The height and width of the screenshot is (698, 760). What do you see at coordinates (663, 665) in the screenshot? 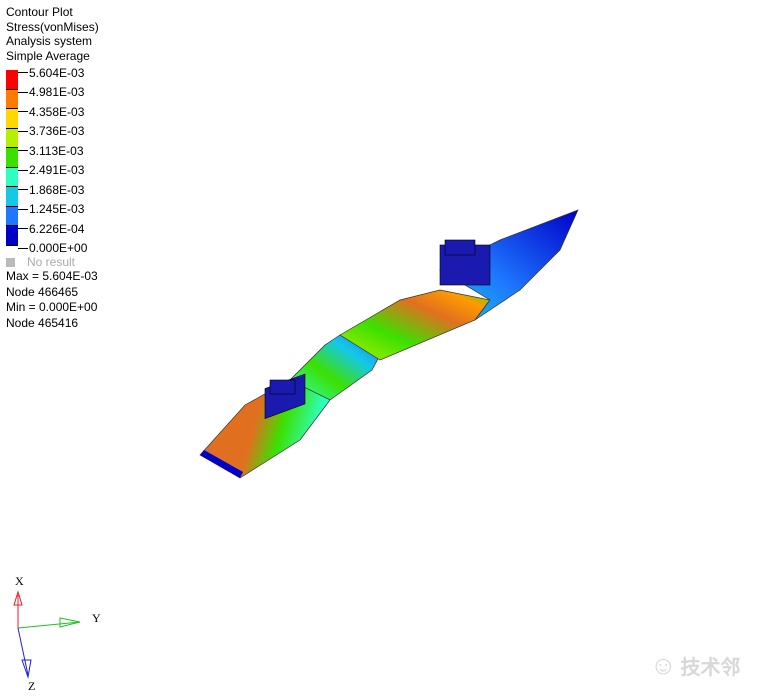
I see `watermark-logo-icon: ☺` at bounding box center [663, 665].